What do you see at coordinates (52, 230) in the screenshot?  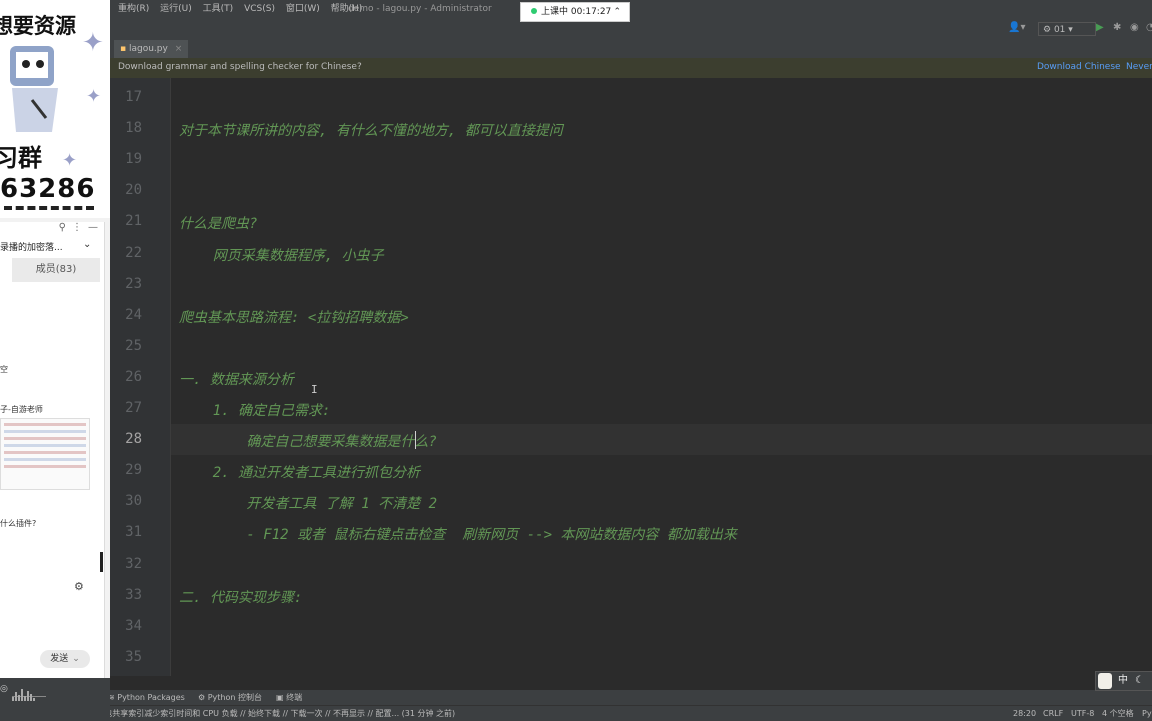 I see `chat-window-controls: ⚲ ⋮ —` at bounding box center [52, 230].